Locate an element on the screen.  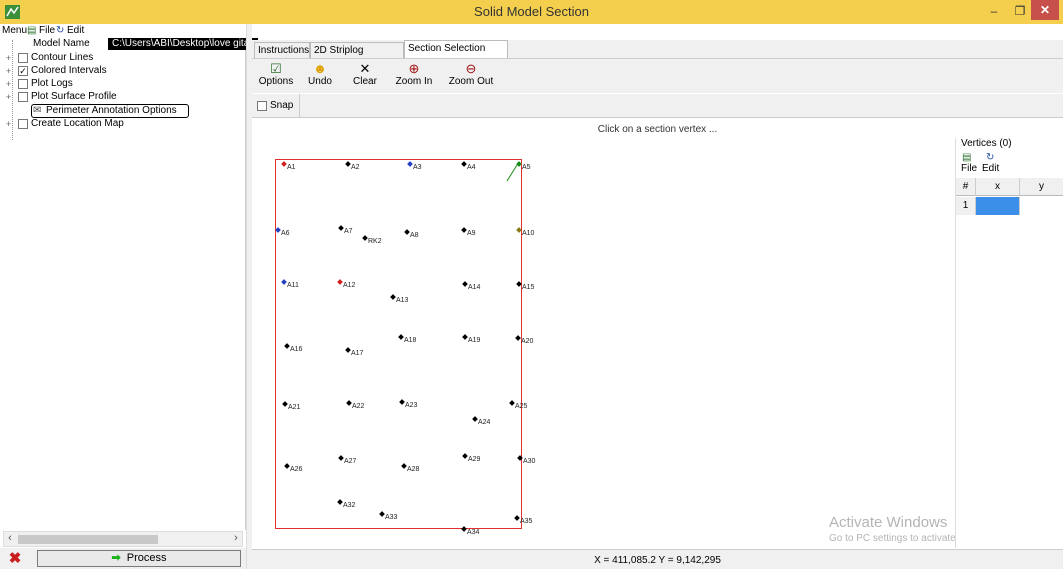
window-title: Solid Model Section is located at coordinates (531, 11).